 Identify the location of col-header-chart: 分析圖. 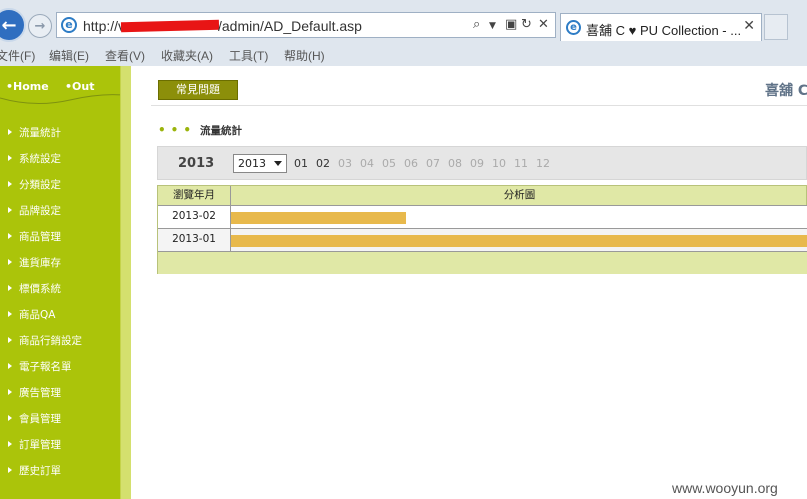
(519, 195).